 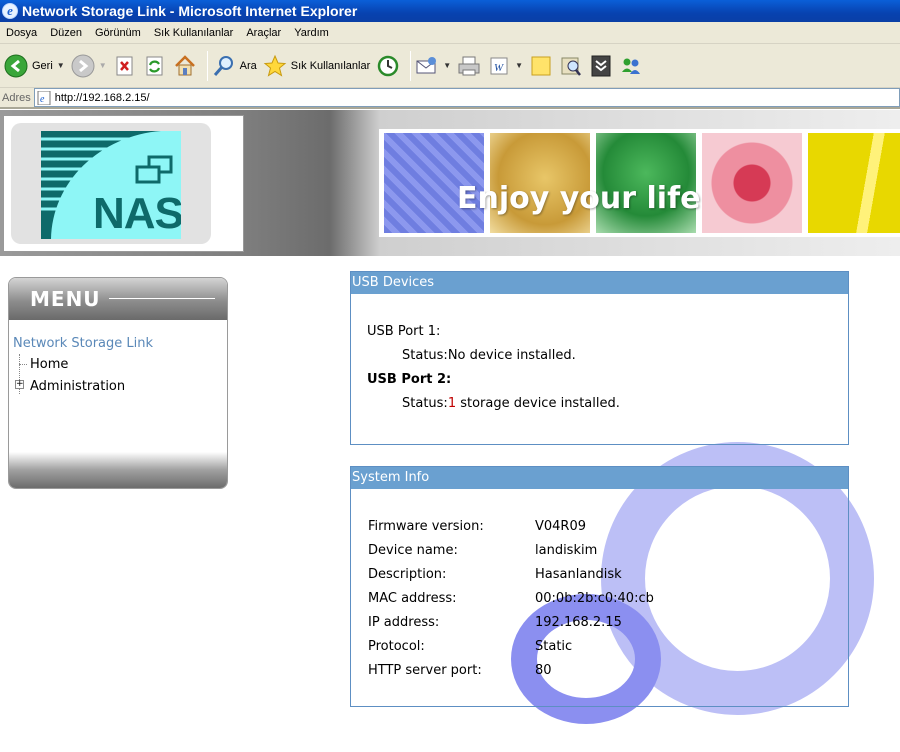 What do you see at coordinates (22, 33) in the screenshot?
I see `menu-file: Dosya` at bounding box center [22, 33].